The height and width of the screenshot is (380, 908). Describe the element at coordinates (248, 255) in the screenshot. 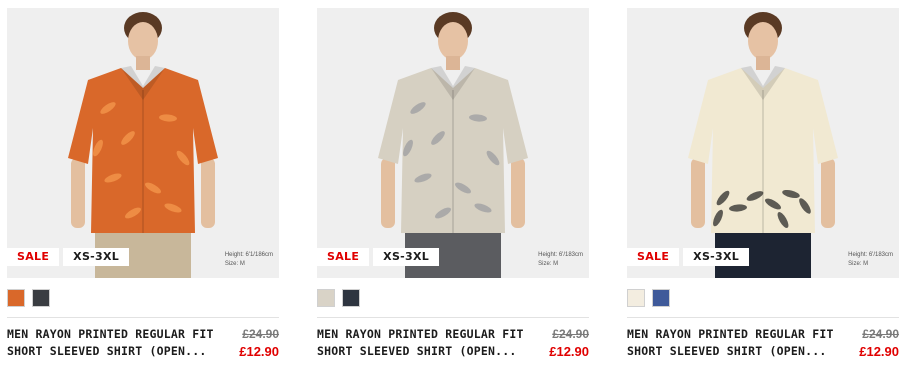

I see `model-height: Height: 6'1/186cm` at that location.